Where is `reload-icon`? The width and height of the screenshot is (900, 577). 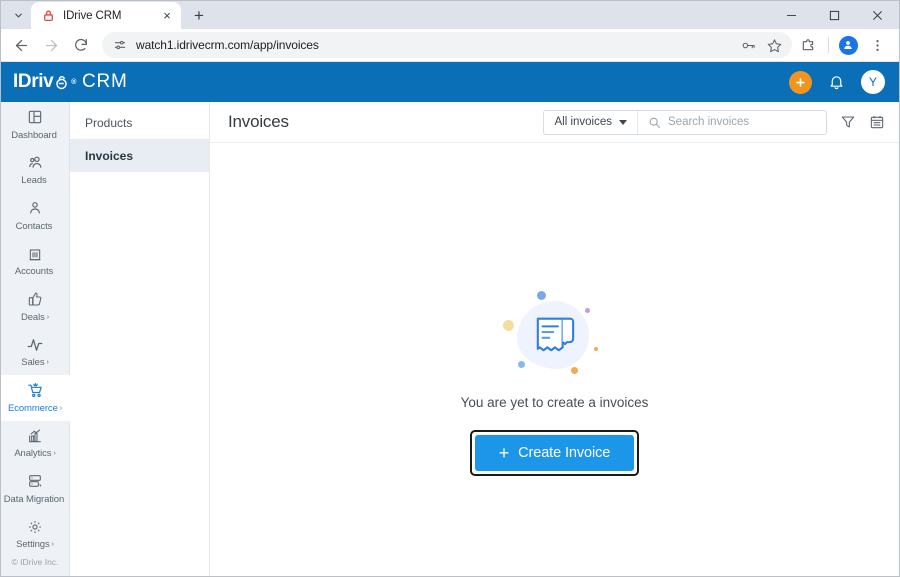 reload-icon is located at coordinates (81, 45).